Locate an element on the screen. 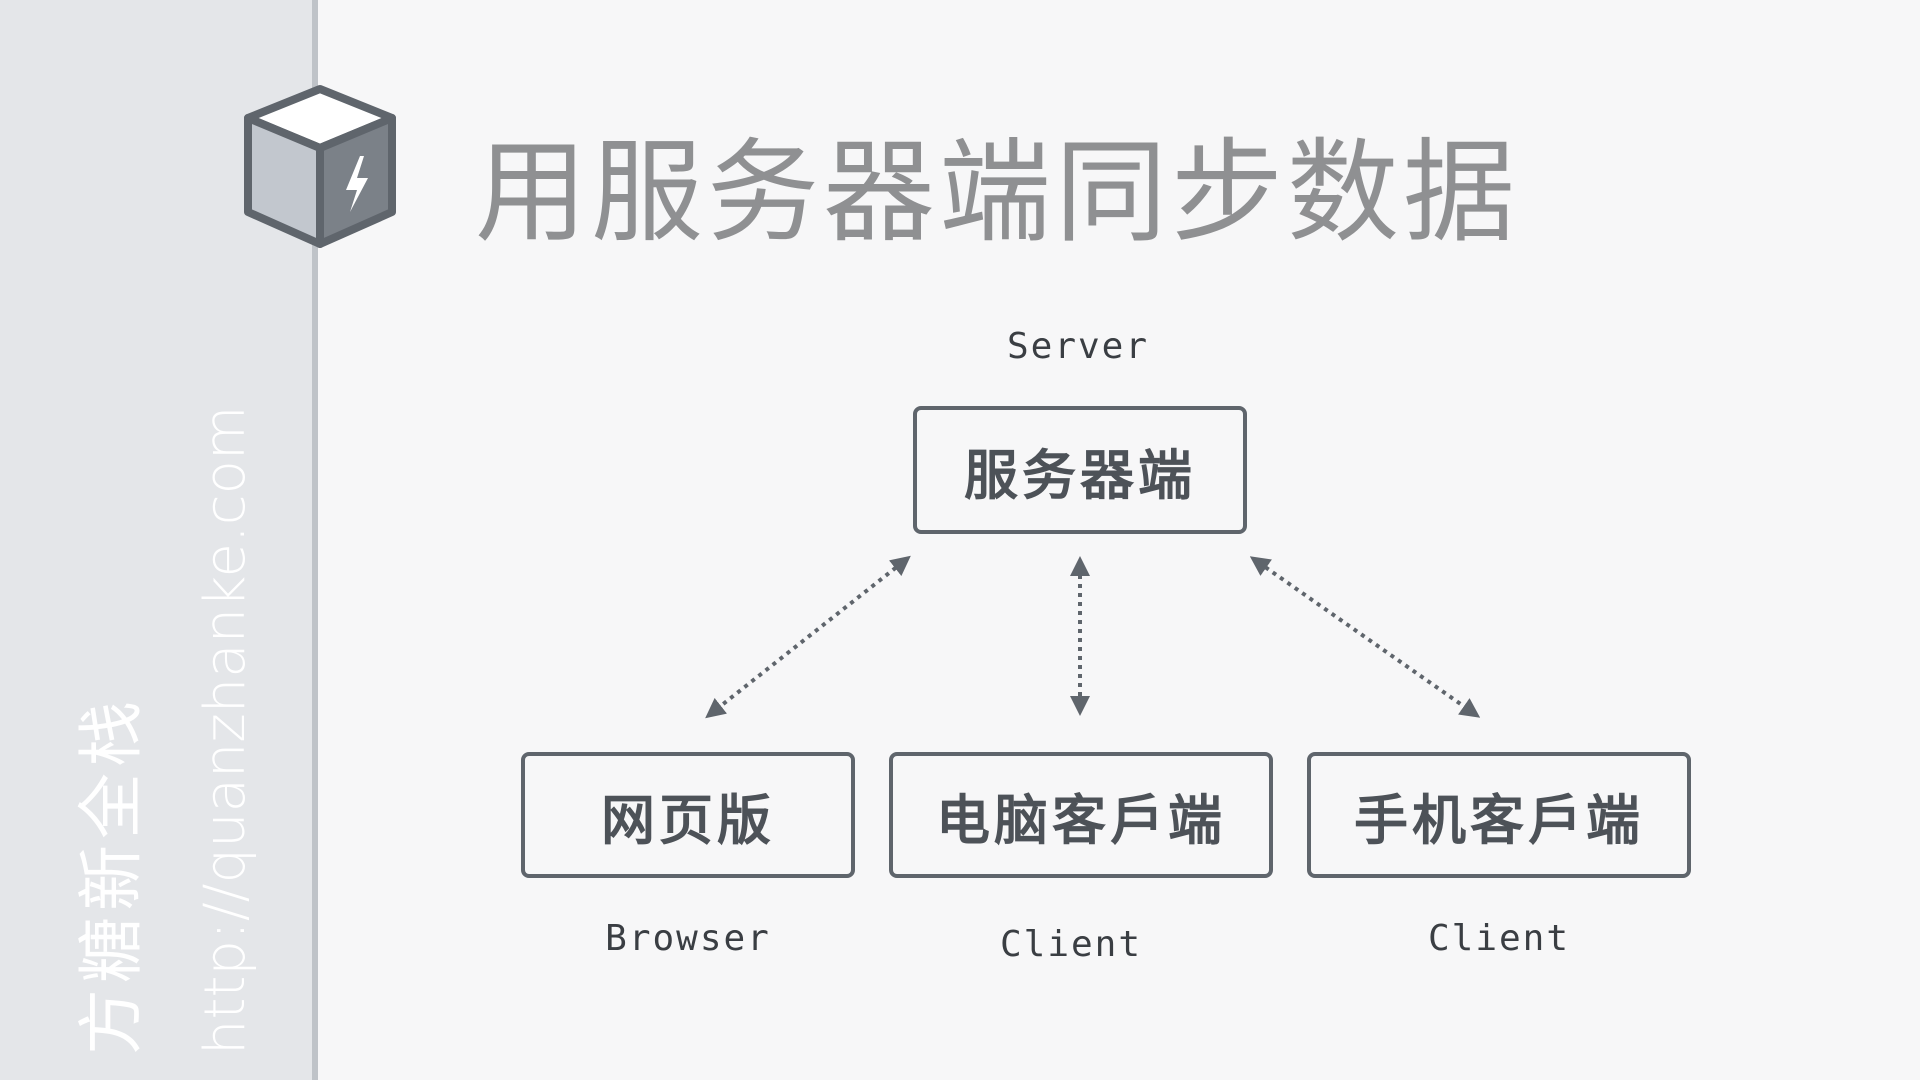  client-node-browser: 网页版 is located at coordinates (688, 815).